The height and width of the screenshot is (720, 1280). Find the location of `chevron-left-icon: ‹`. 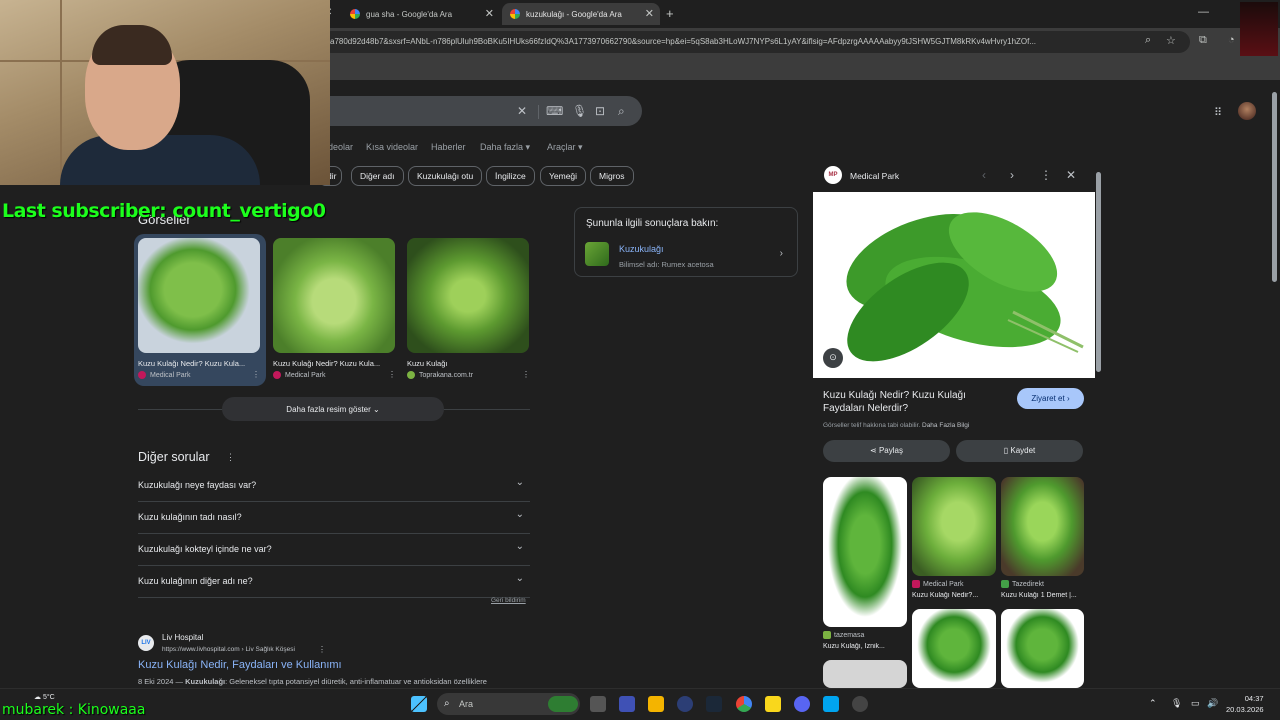

chevron-left-icon: ‹ is located at coordinates (984, 175).